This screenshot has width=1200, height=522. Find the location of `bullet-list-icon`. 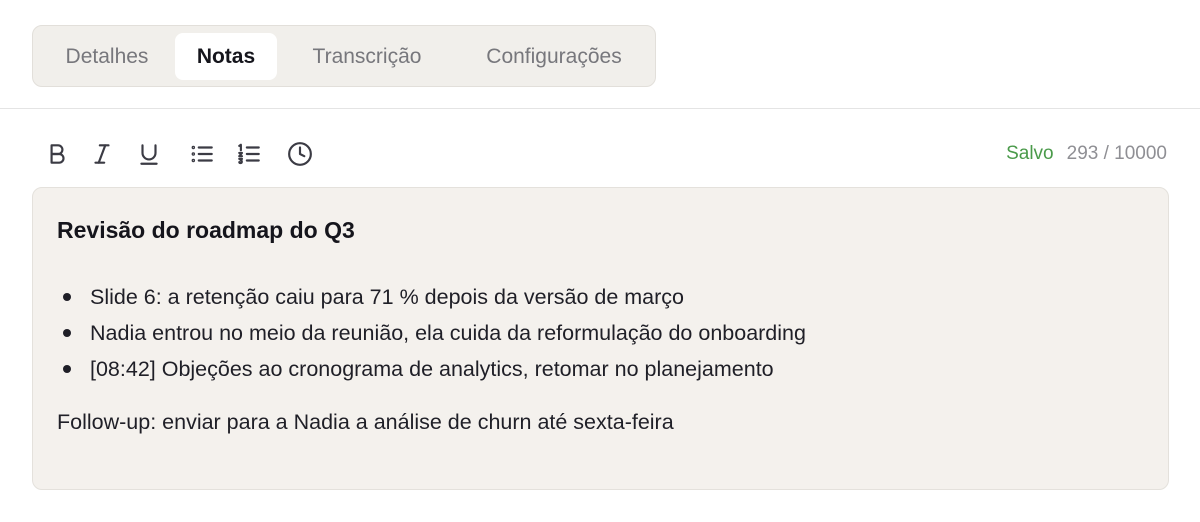

bullet-list-icon is located at coordinates (202, 154).